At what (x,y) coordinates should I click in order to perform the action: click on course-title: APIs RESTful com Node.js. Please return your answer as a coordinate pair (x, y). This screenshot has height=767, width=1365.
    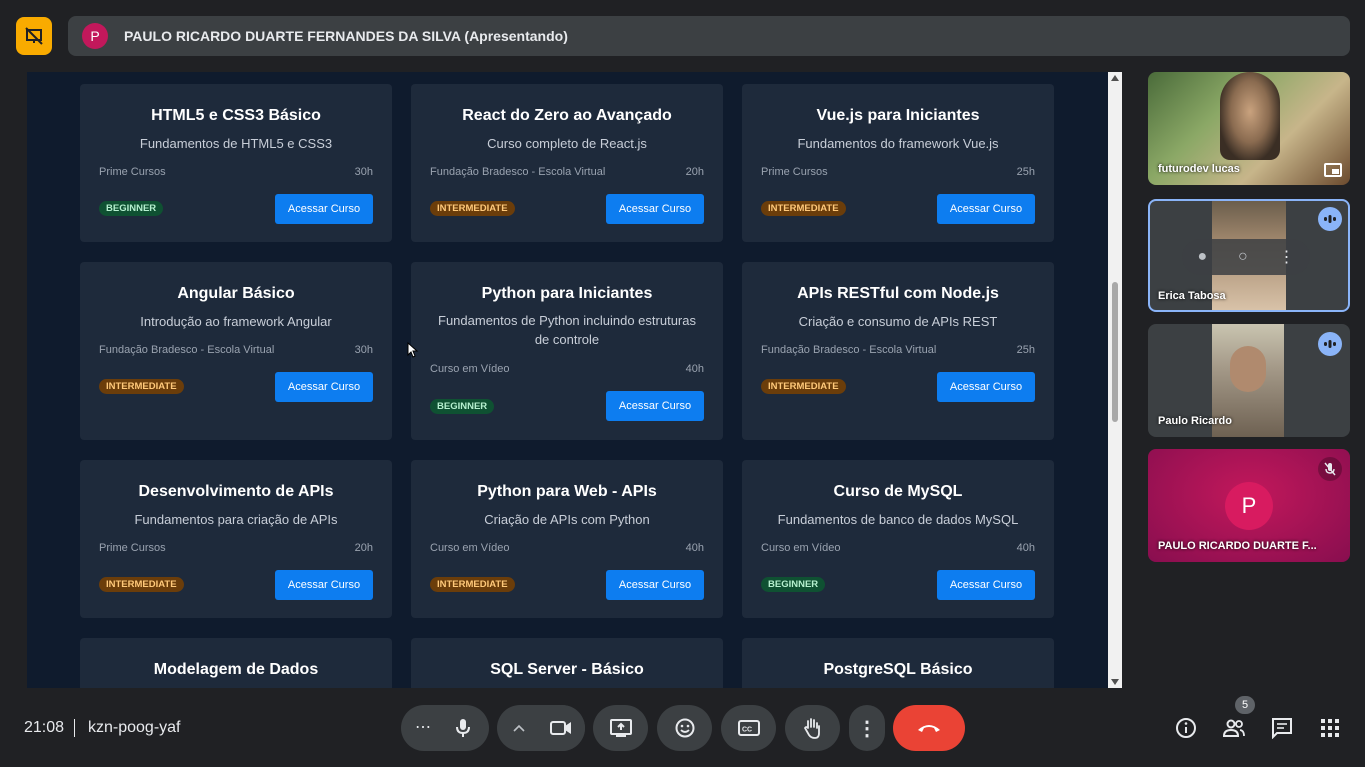
    Looking at the image, I should click on (898, 293).